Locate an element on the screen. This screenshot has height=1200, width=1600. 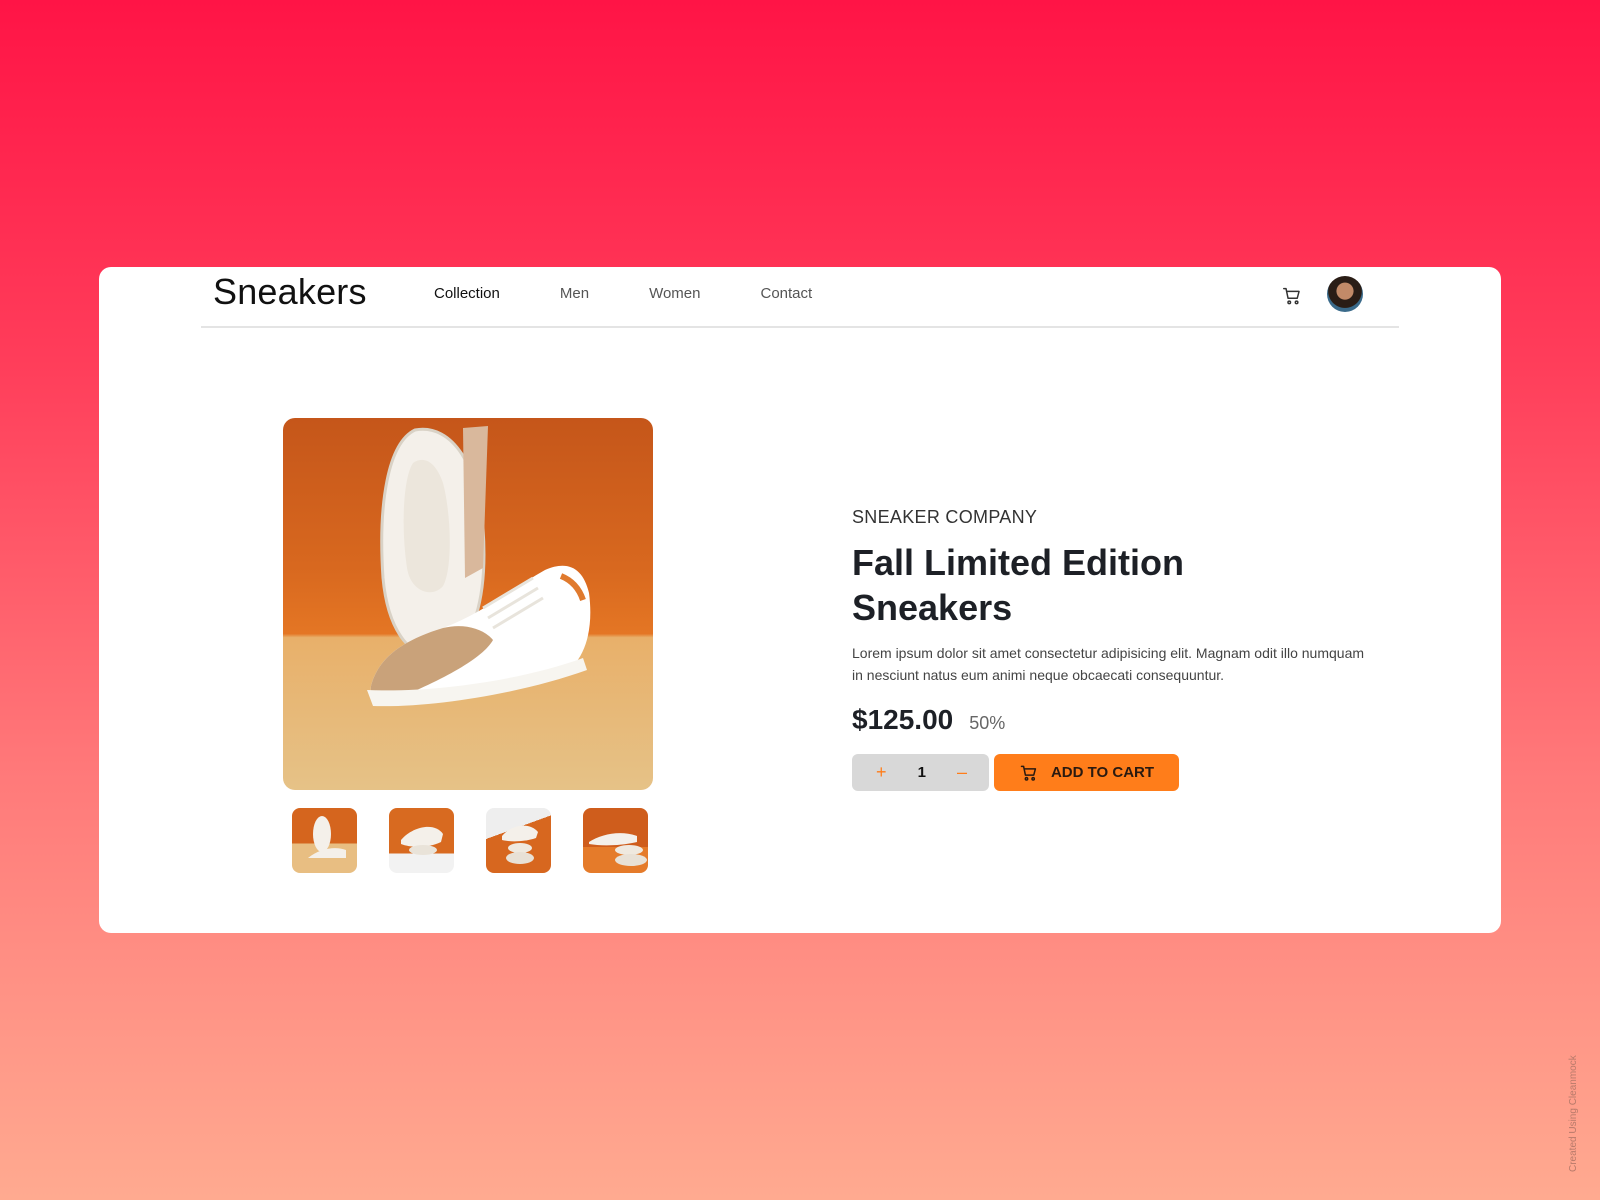
nav-women: Women is located at coordinates (674, 293).